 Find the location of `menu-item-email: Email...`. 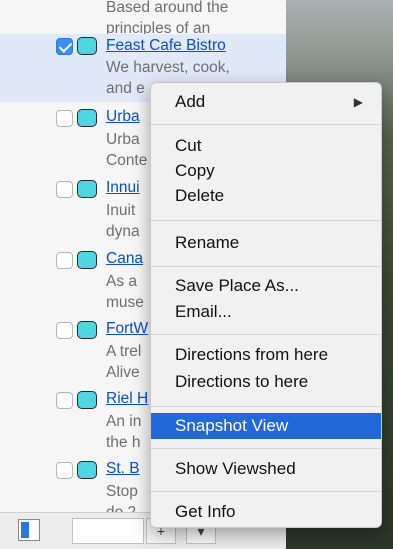

menu-item-email: Email... is located at coordinates (266, 312).